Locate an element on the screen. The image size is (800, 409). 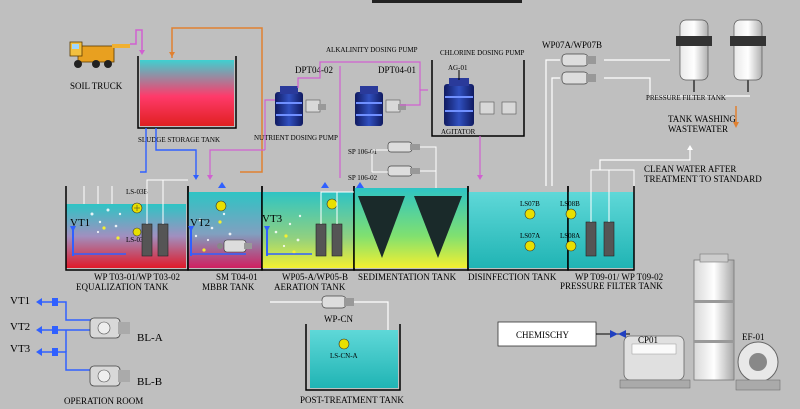
wp07-label: WP07A/WP07B is located at coordinates (572, 45).